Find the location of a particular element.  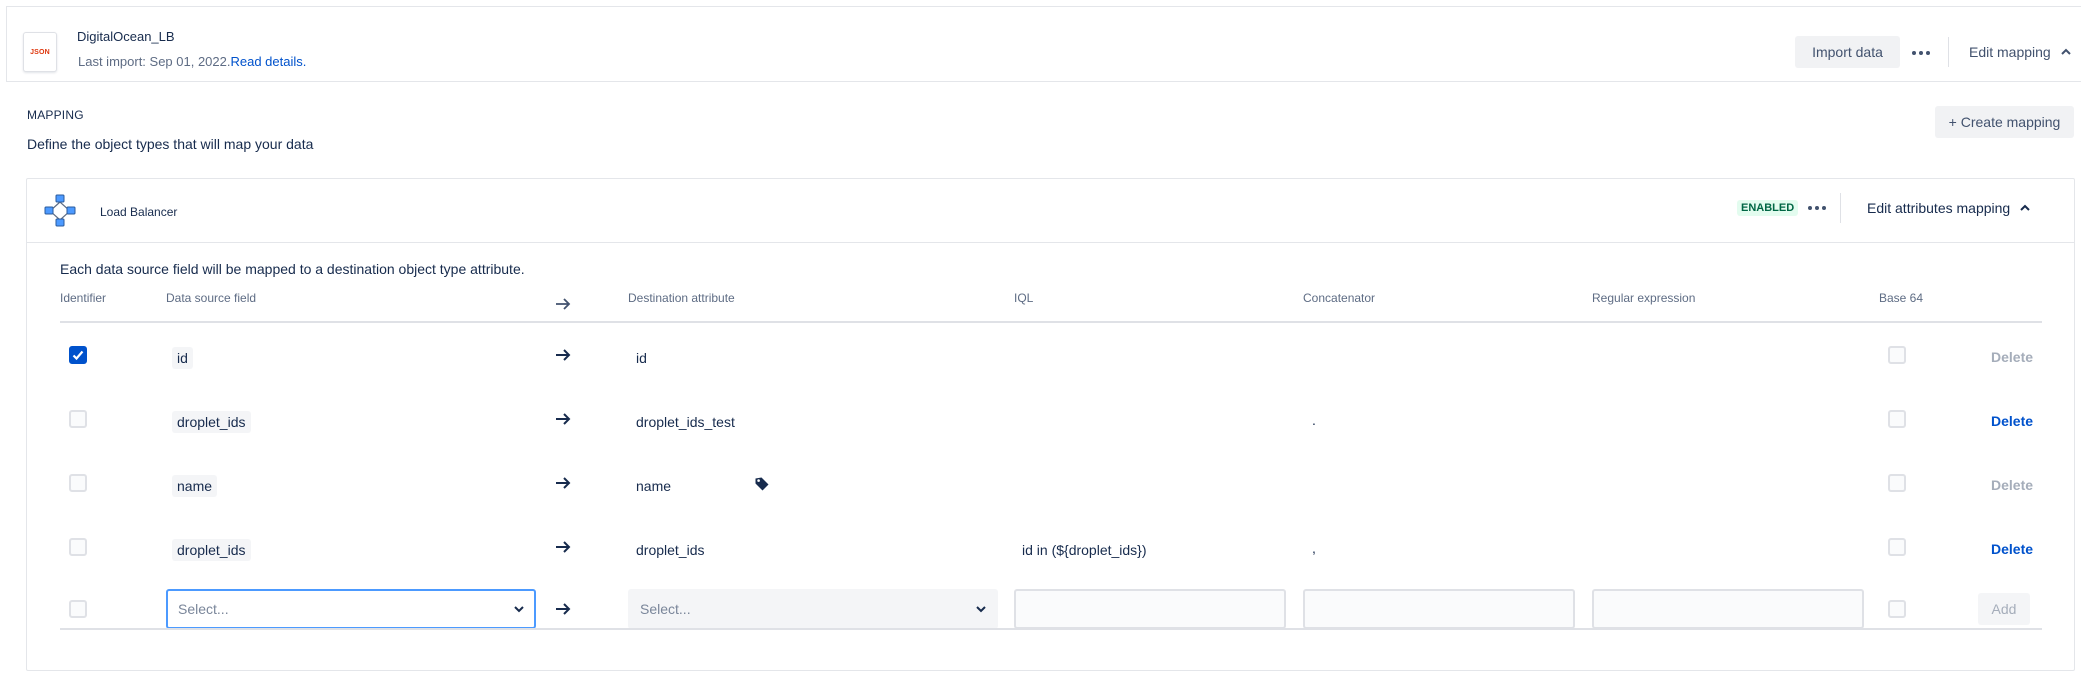

json-badge-label: JSON is located at coordinates (40, 52).